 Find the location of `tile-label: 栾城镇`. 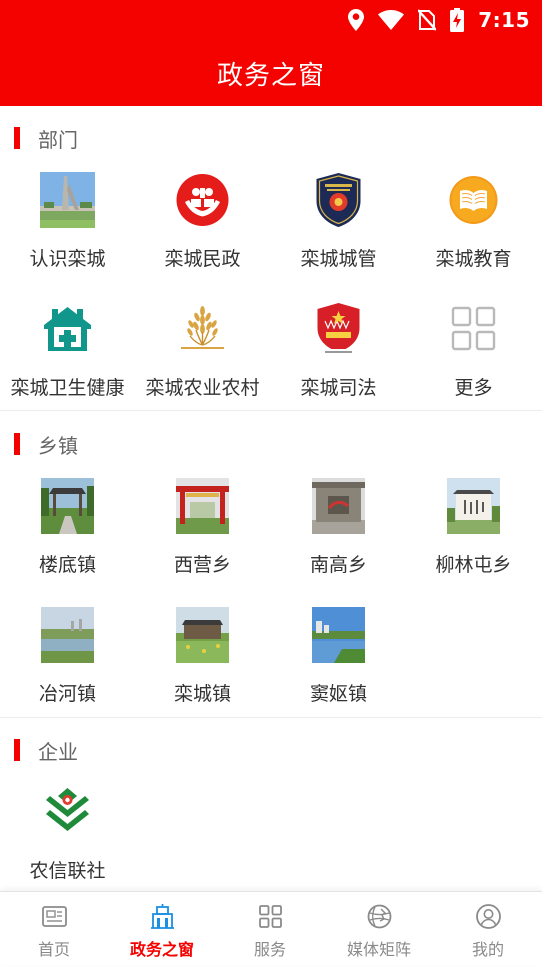

tile-label: 栾城镇 is located at coordinates (202, 694).